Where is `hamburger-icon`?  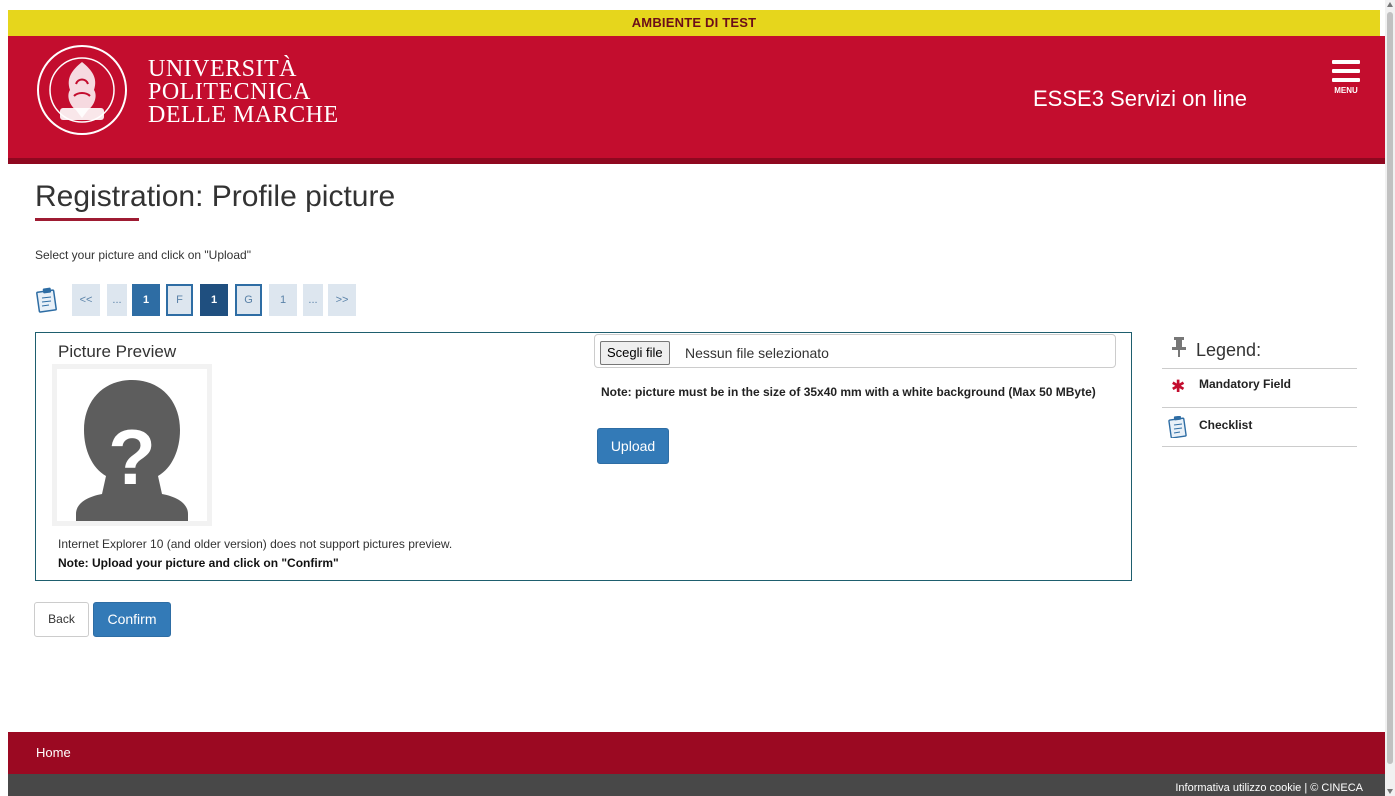 hamburger-icon is located at coordinates (1346, 62).